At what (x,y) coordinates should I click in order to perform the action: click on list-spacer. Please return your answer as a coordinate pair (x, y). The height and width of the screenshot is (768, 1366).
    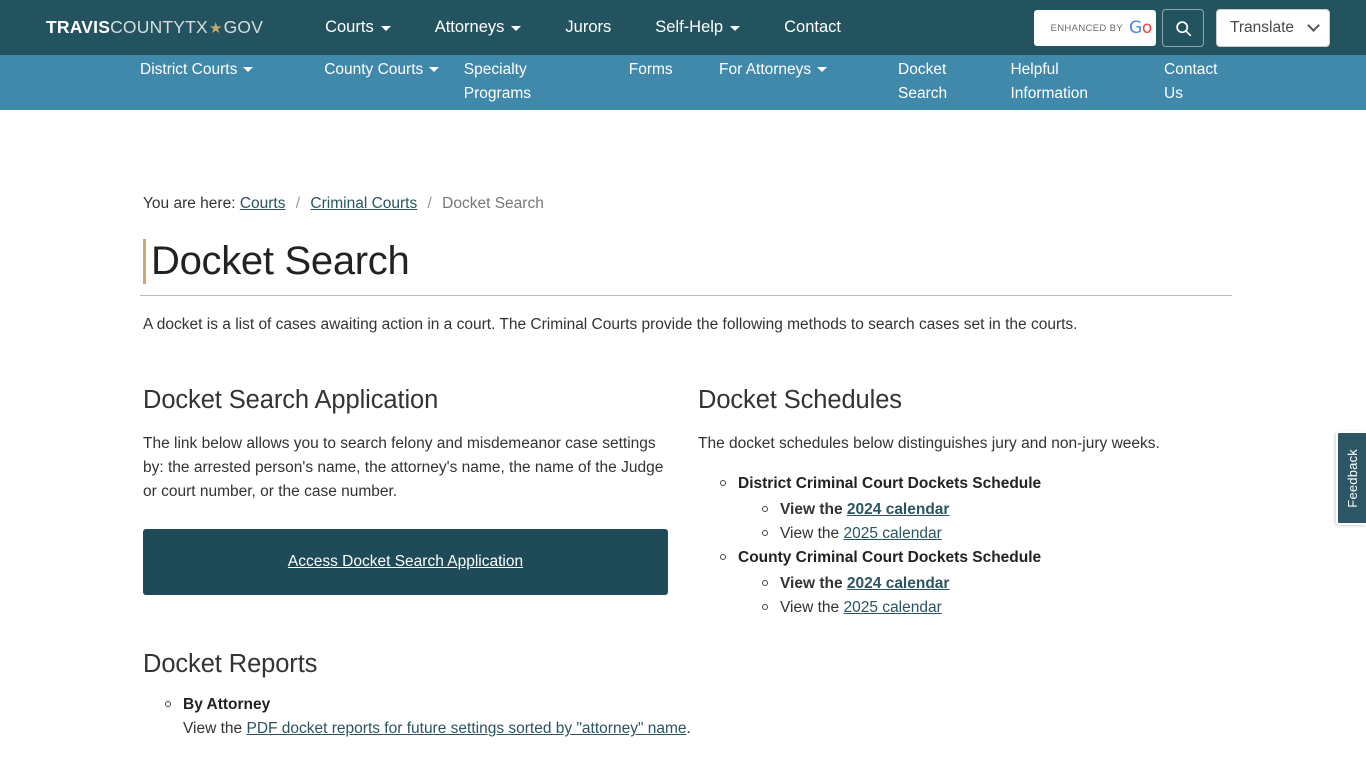
    Looking at the image, I should click on (439, 753).